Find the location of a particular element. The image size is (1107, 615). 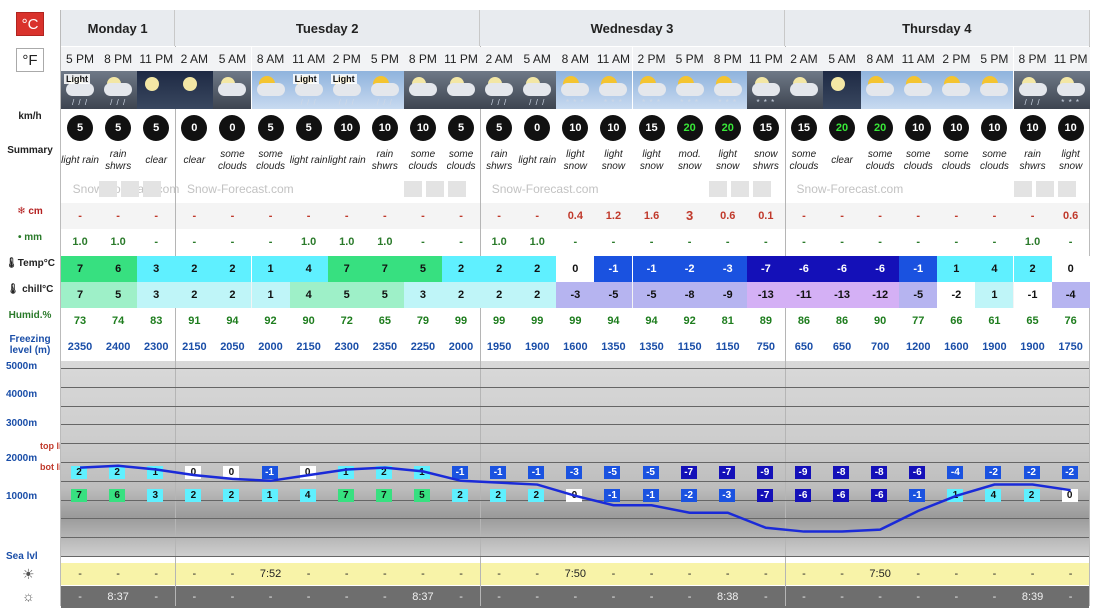

celsius-toggle: °C is located at coordinates (30, 24).